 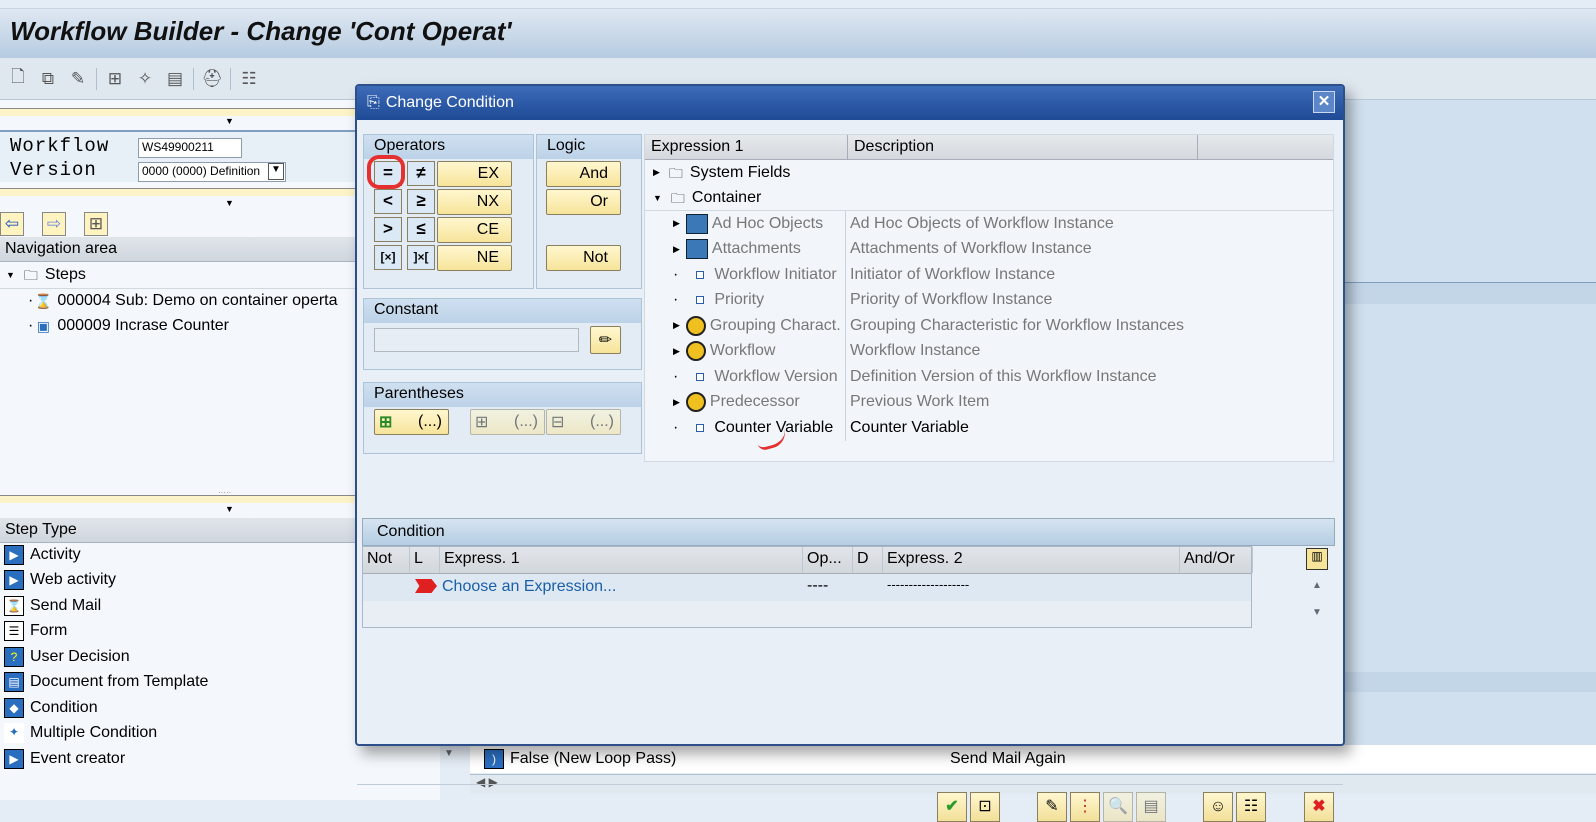 What do you see at coordinates (989, 300) in the screenshot?
I see `expression-item: · Priority Priority of Workflow Instance` at bounding box center [989, 300].